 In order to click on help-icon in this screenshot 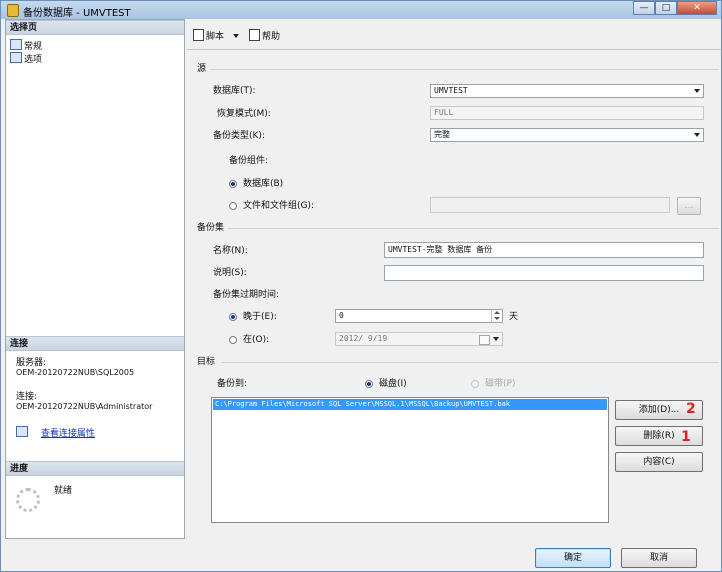, I will do `click(254, 35)`.